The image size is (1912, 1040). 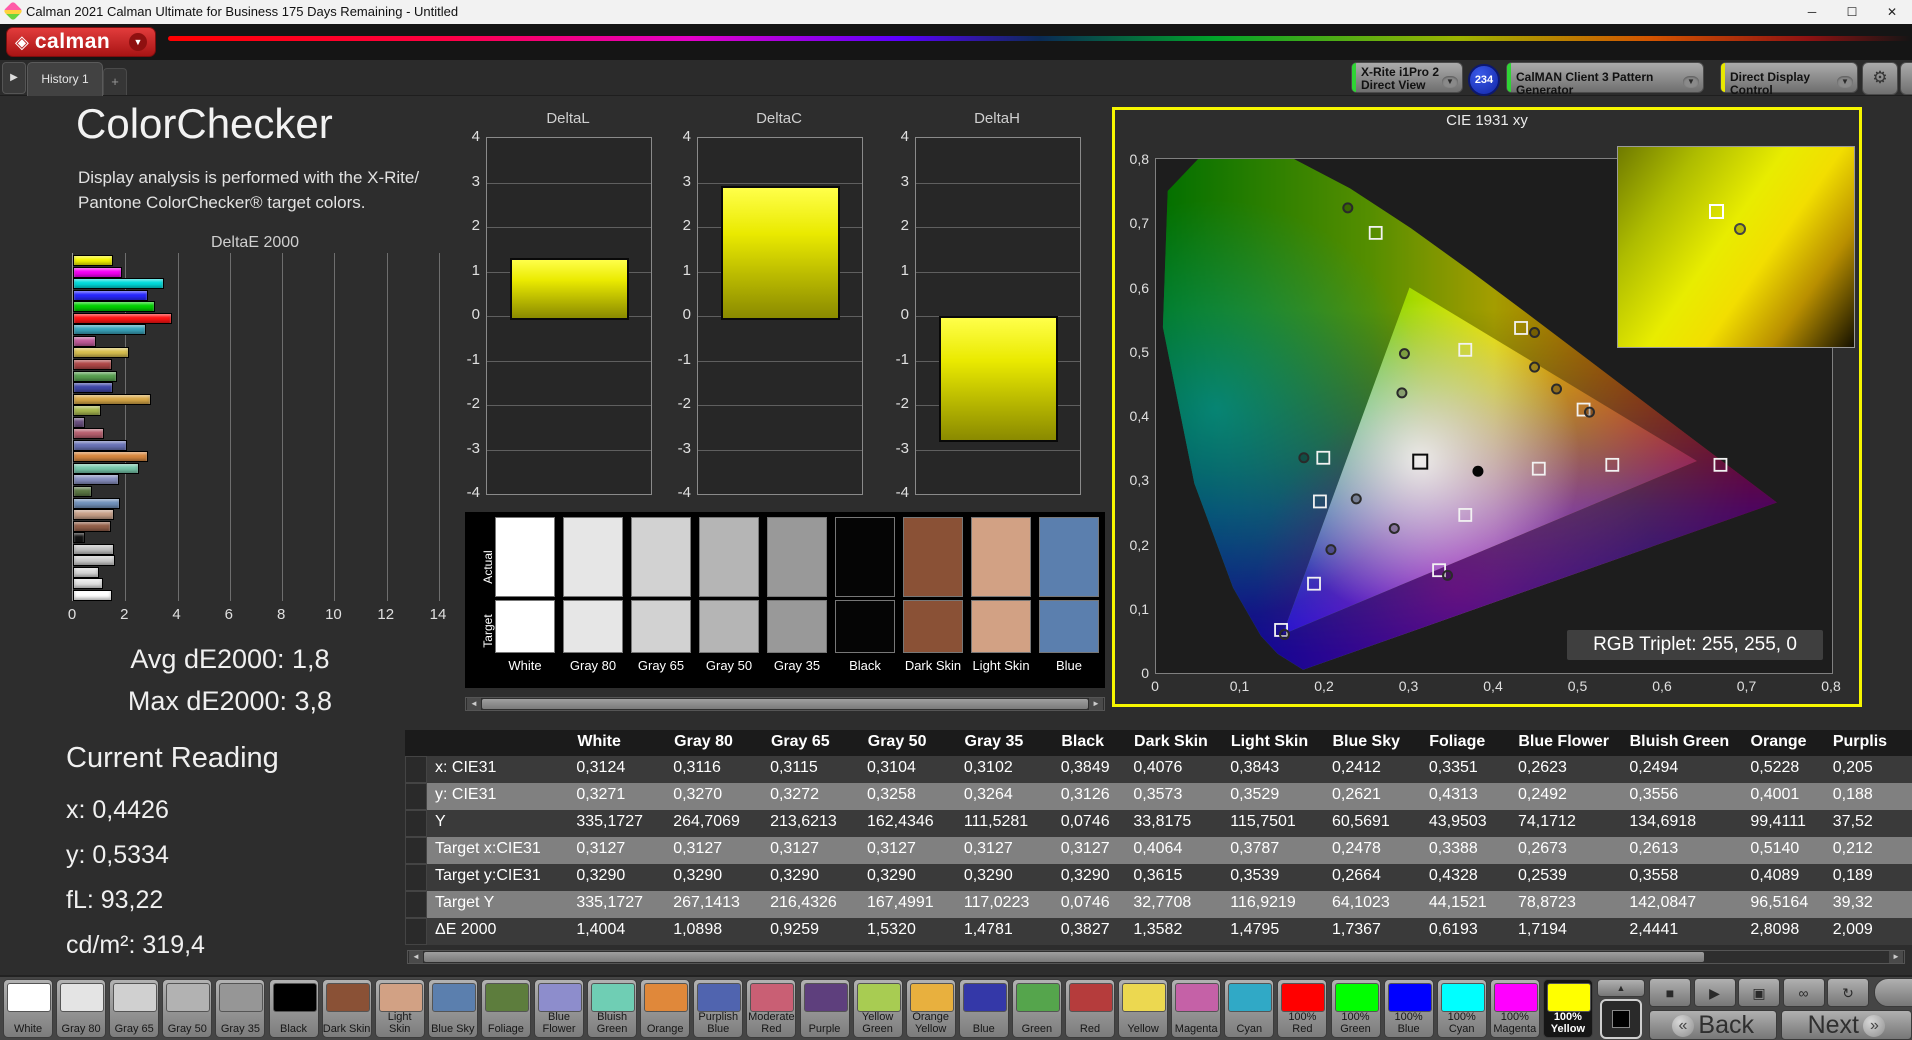 I want to click on row-label: Target x:CIE31, so click(x=488, y=848).